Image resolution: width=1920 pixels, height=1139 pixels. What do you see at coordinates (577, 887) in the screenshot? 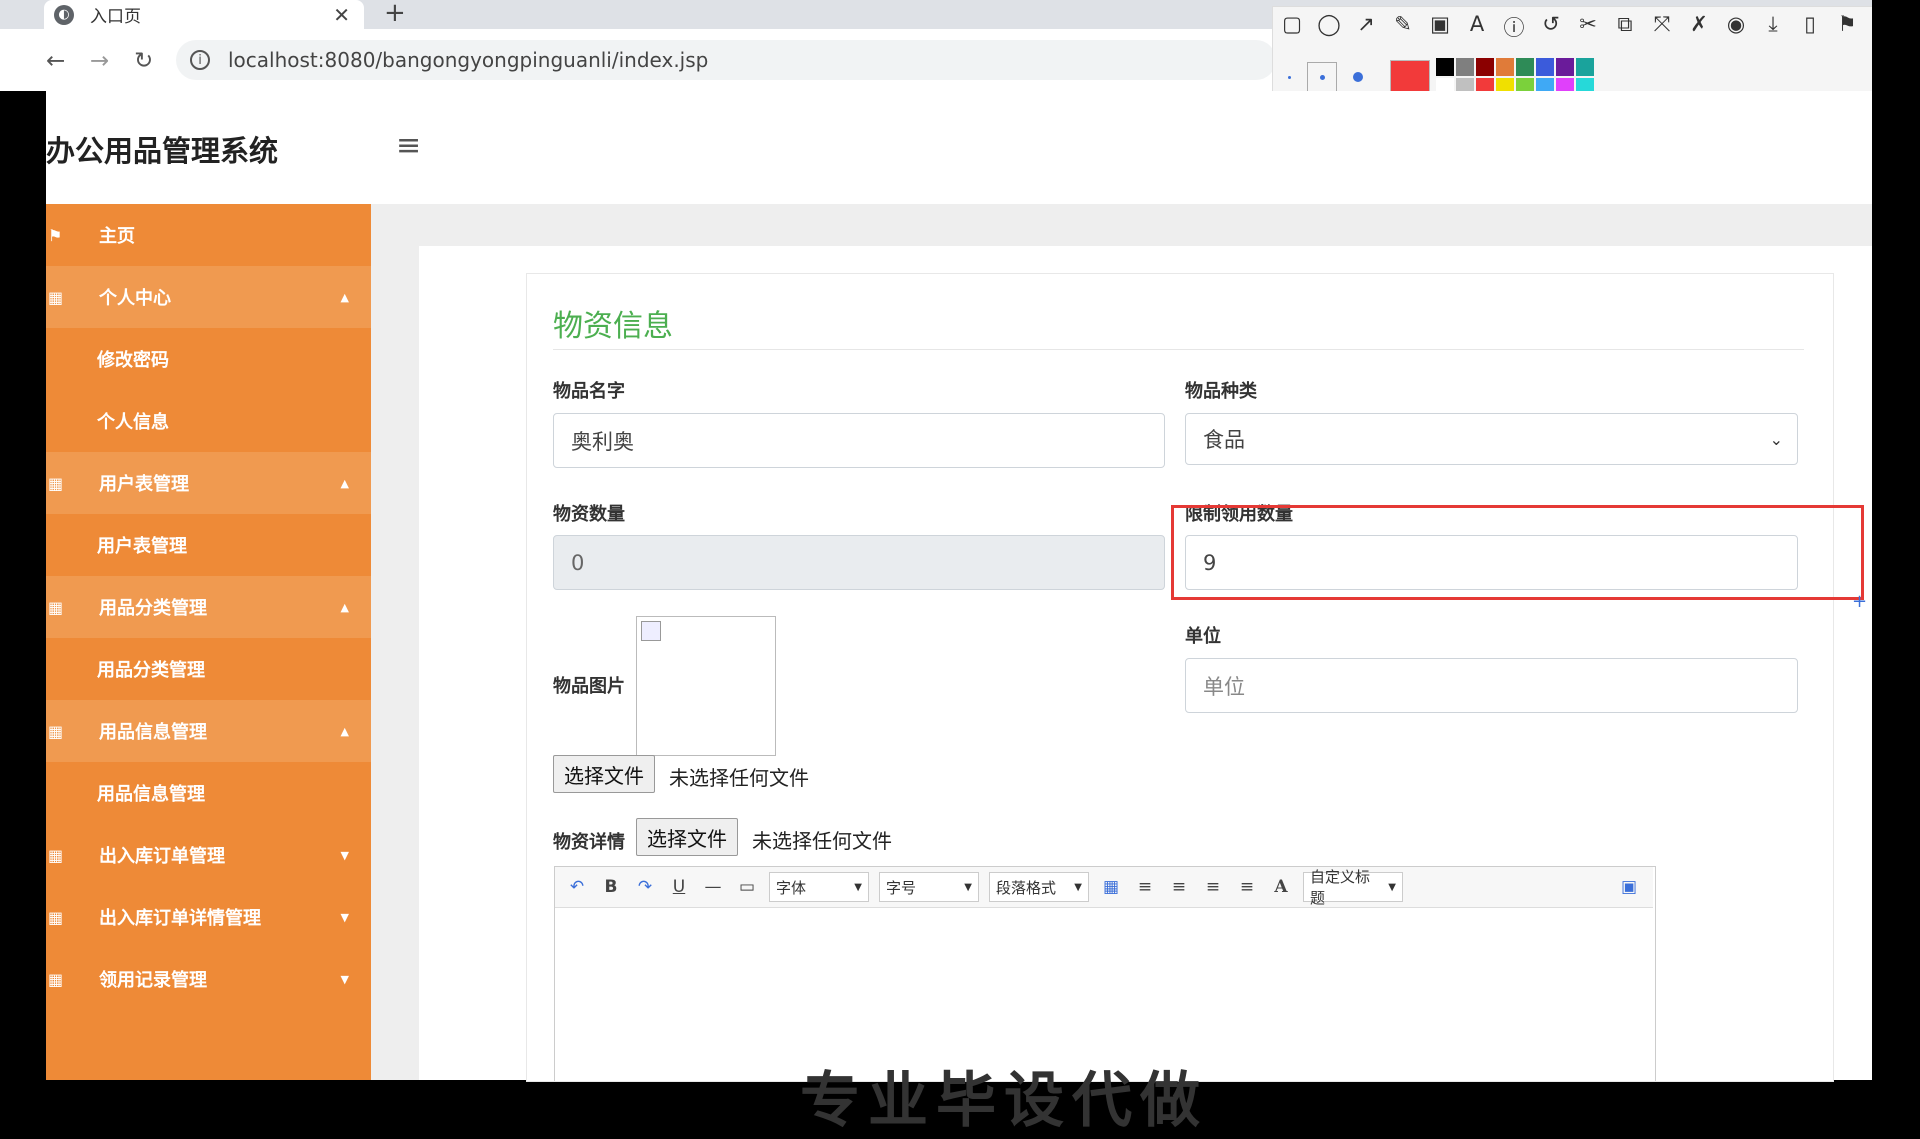
I see `undo-icon: ↶` at bounding box center [577, 887].